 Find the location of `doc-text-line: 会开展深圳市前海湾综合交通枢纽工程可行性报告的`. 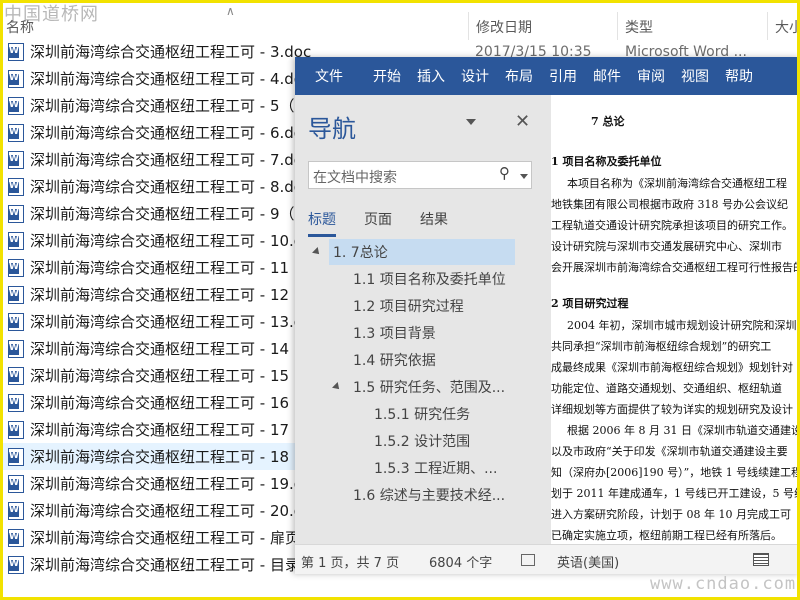

doc-text-line: 会开展深圳市前海湾综合交通枢纽工程可行性报告的 is located at coordinates (675, 267).